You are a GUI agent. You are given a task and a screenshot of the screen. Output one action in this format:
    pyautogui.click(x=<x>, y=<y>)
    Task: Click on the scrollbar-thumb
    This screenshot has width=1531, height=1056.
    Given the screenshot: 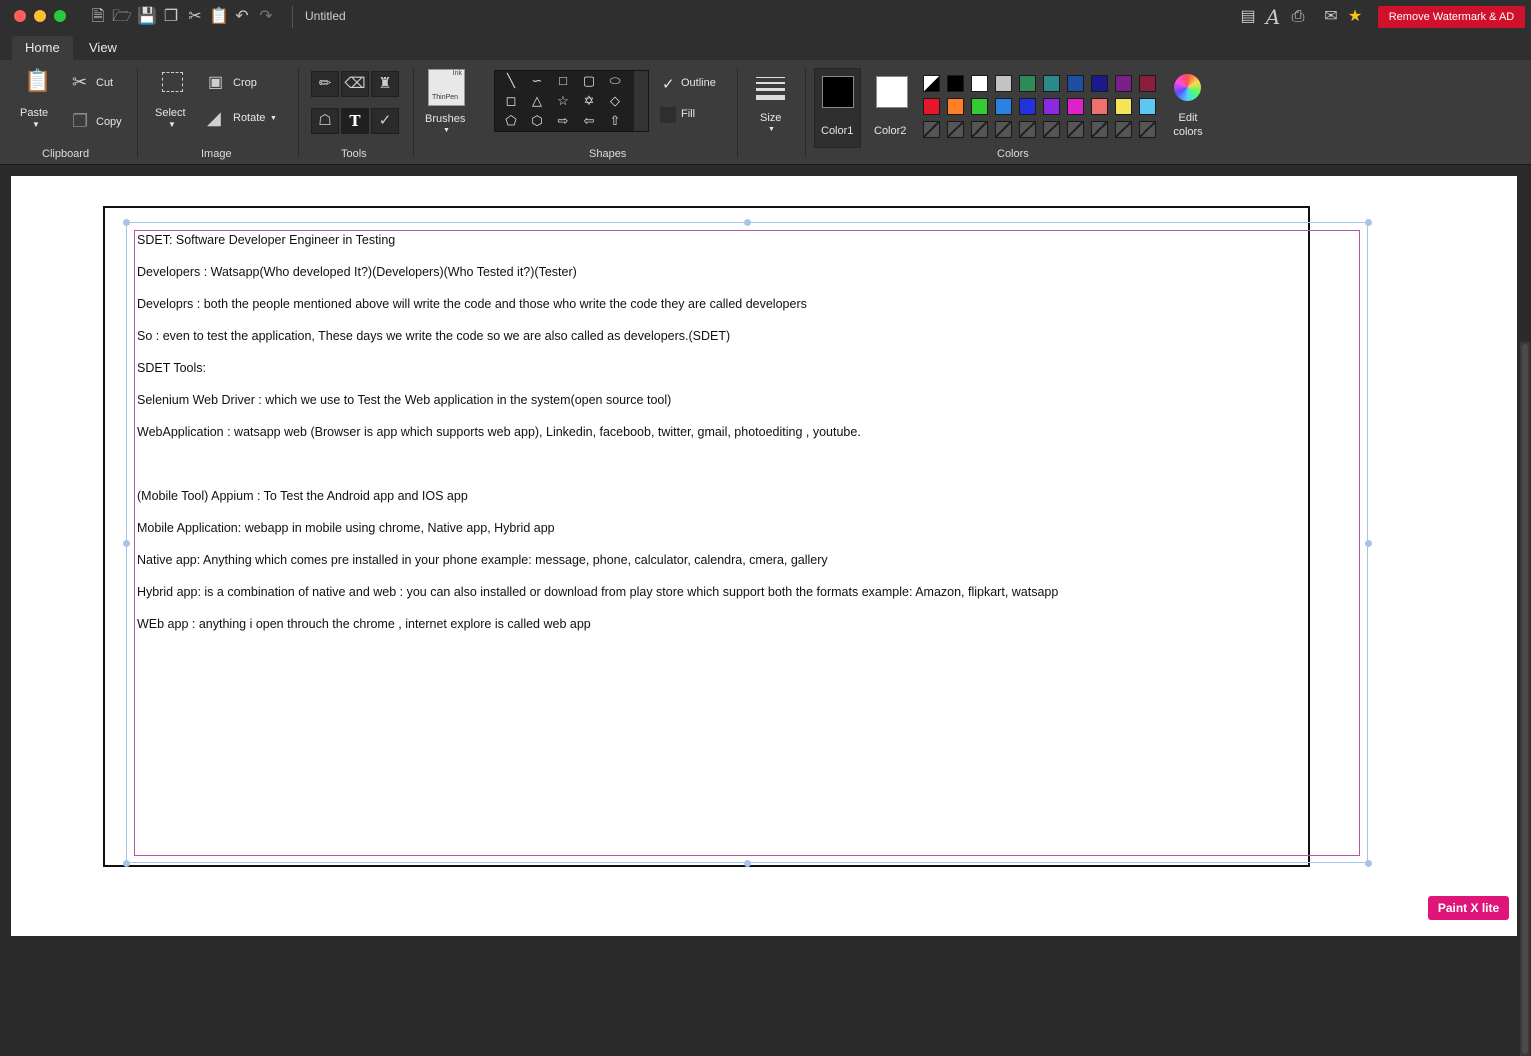 What is the action you would take?
    pyautogui.click(x=1525, y=699)
    